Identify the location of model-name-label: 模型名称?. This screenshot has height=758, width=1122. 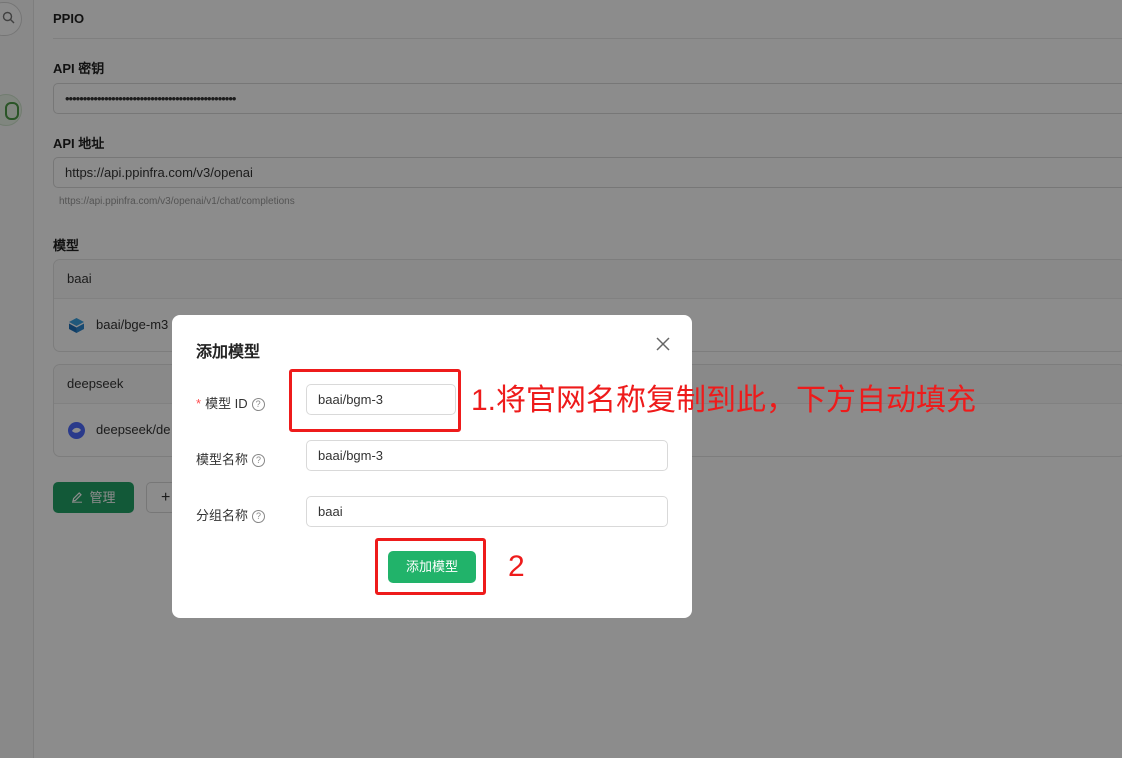
(231, 458).